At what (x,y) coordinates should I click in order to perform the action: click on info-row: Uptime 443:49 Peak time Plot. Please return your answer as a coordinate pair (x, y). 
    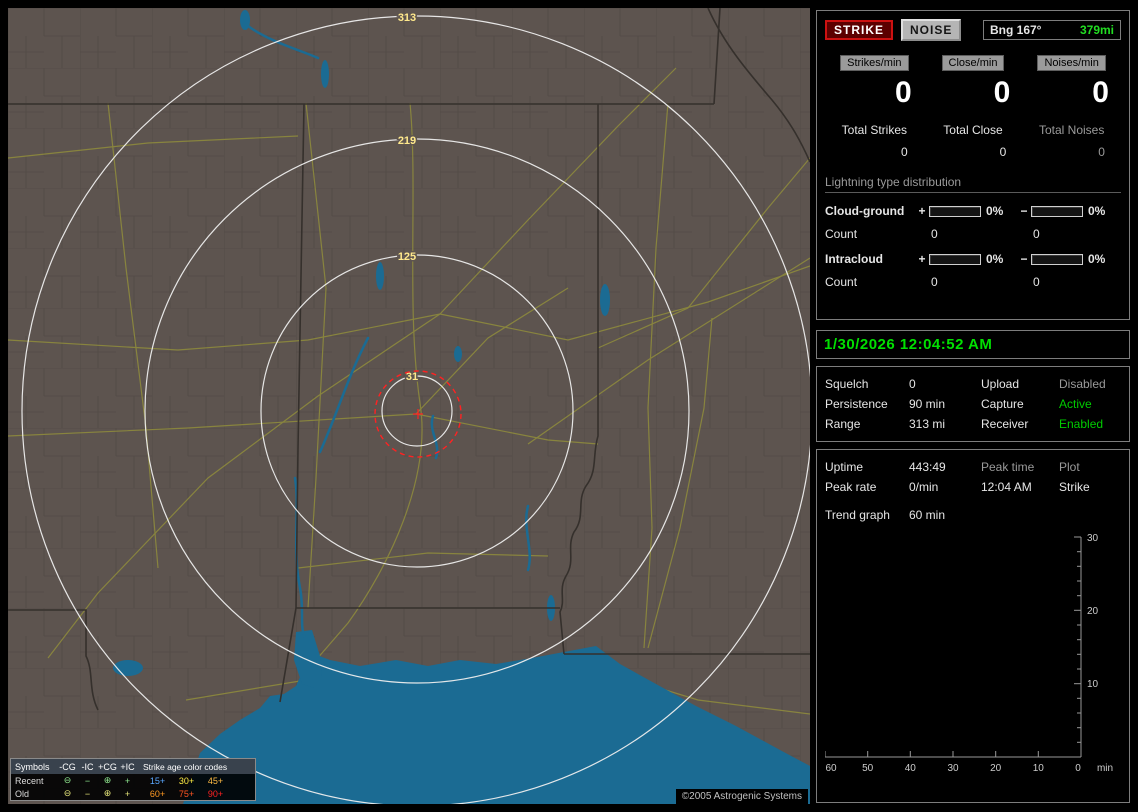
    Looking at the image, I should click on (973, 467).